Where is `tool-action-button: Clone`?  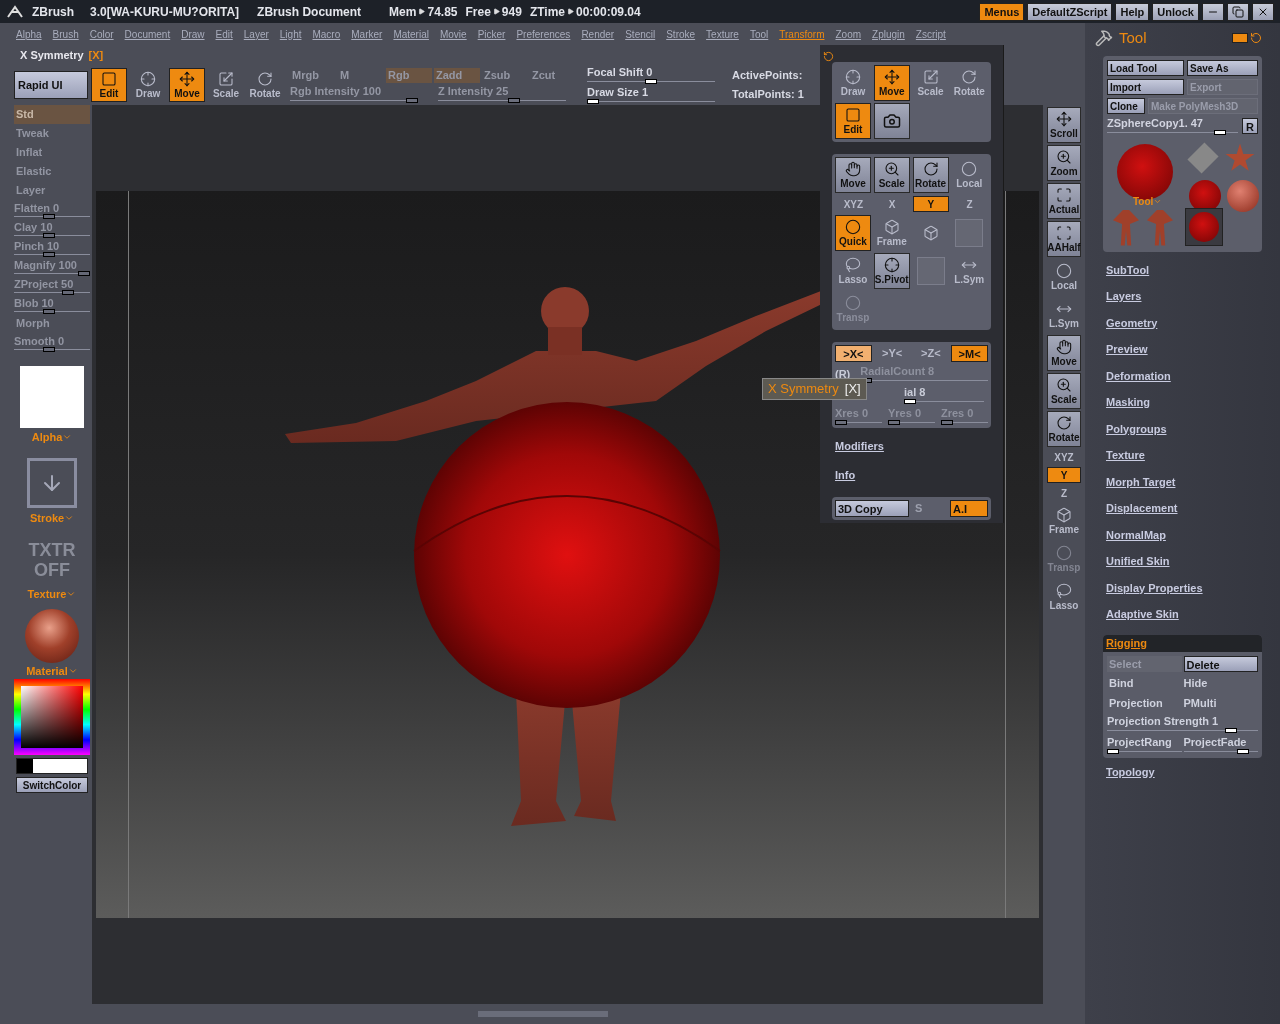
tool-action-button: Clone is located at coordinates (1126, 105).